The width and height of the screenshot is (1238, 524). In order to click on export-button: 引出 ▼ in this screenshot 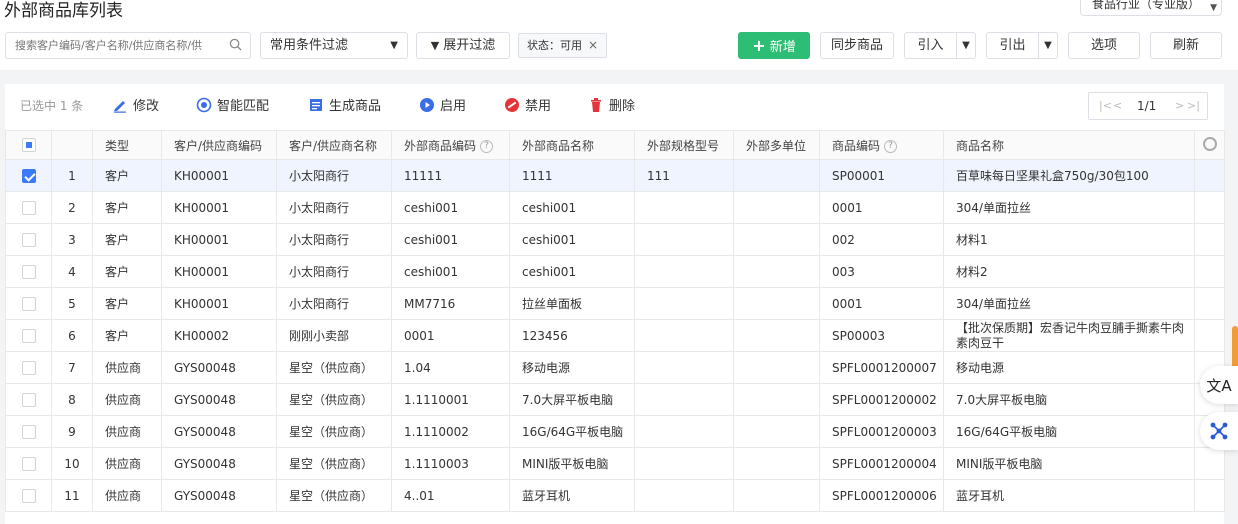, I will do `click(1022, 45)`.